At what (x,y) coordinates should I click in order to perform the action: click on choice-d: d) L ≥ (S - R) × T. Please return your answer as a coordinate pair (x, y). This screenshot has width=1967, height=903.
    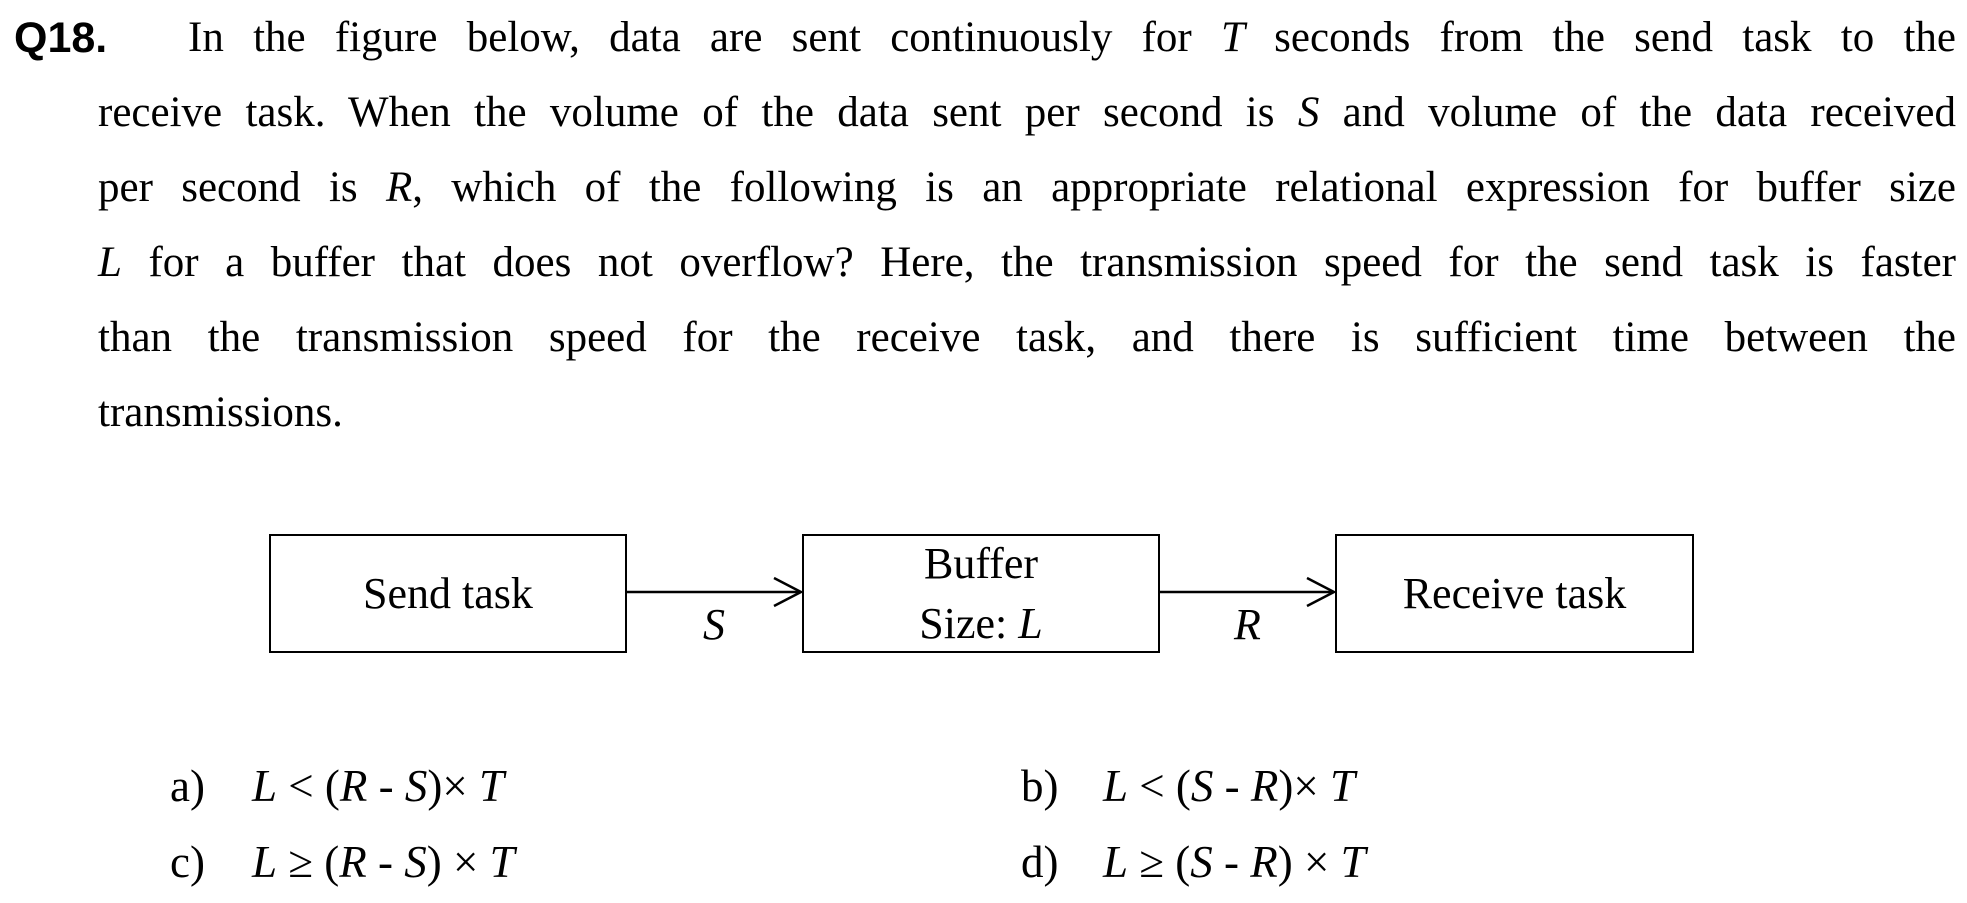
    Looking at the image, I should click on (1193, 862).